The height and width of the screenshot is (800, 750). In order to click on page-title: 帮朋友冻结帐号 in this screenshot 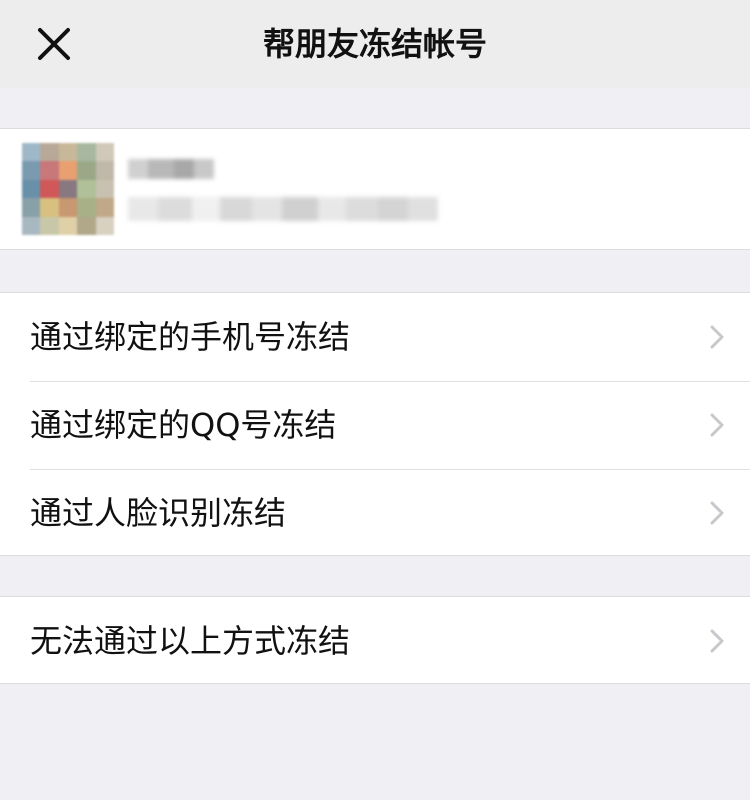, I will do `click(374, 44)`.